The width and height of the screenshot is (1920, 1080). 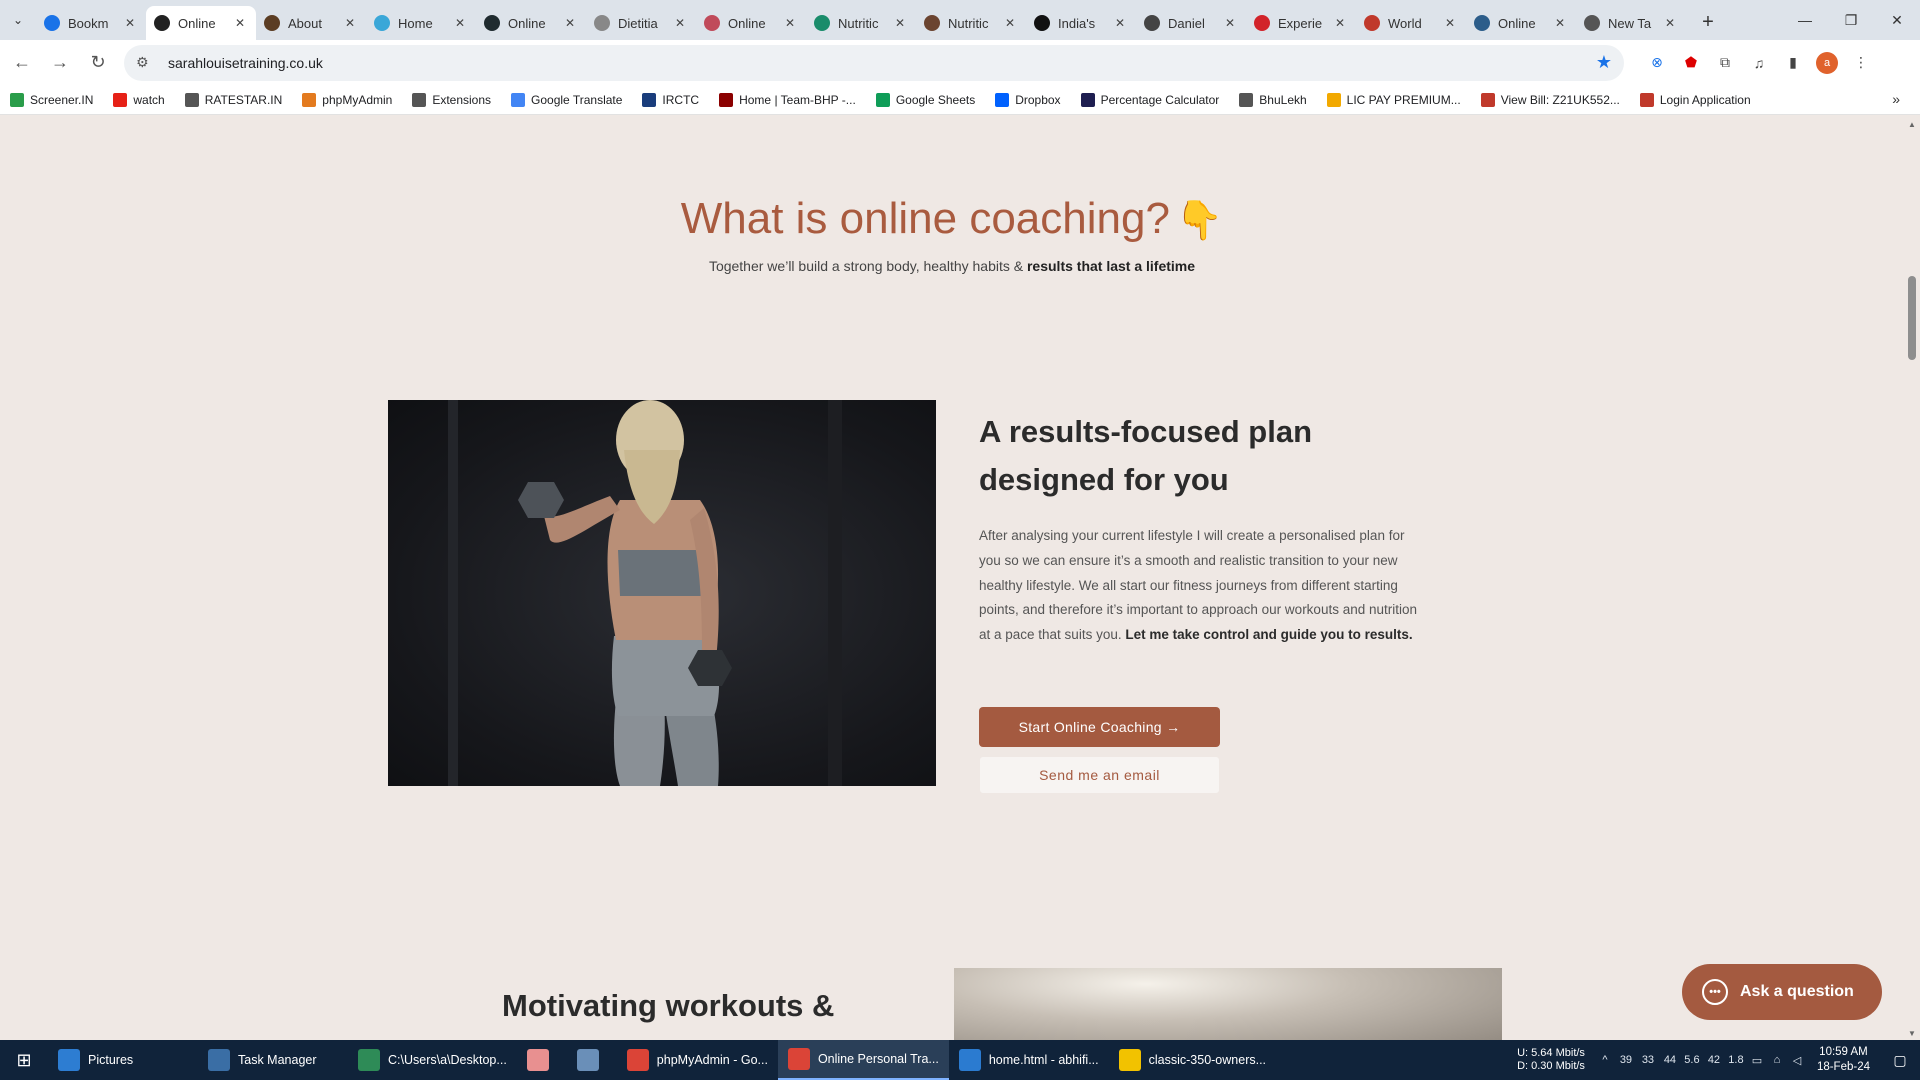 I want to click on bookmark-item: Login Application, so click(x=1695, y=99).